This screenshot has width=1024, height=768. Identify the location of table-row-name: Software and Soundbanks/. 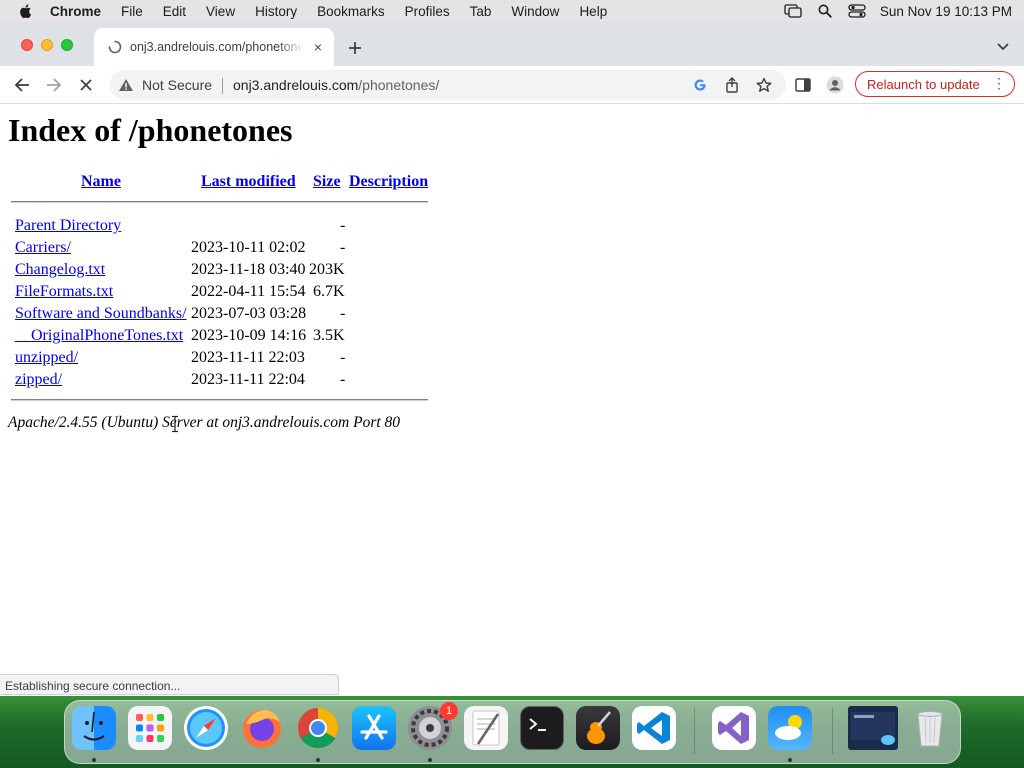
(101, 314).